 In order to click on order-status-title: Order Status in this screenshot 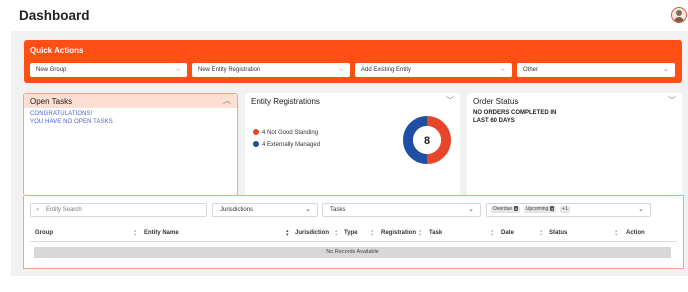, I will do `click(496, 101)`.